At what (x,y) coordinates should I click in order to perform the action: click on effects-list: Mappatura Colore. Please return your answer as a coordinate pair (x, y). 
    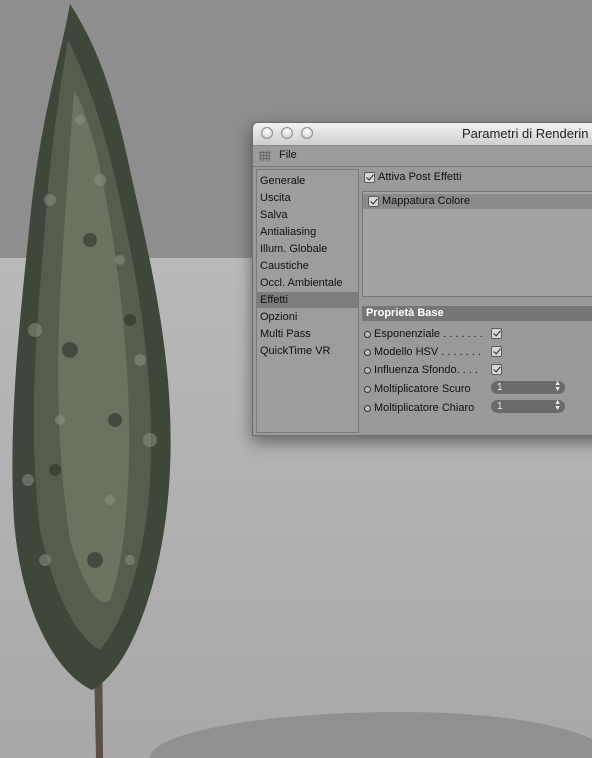
    Looking at the image, I should click on (477, 244).